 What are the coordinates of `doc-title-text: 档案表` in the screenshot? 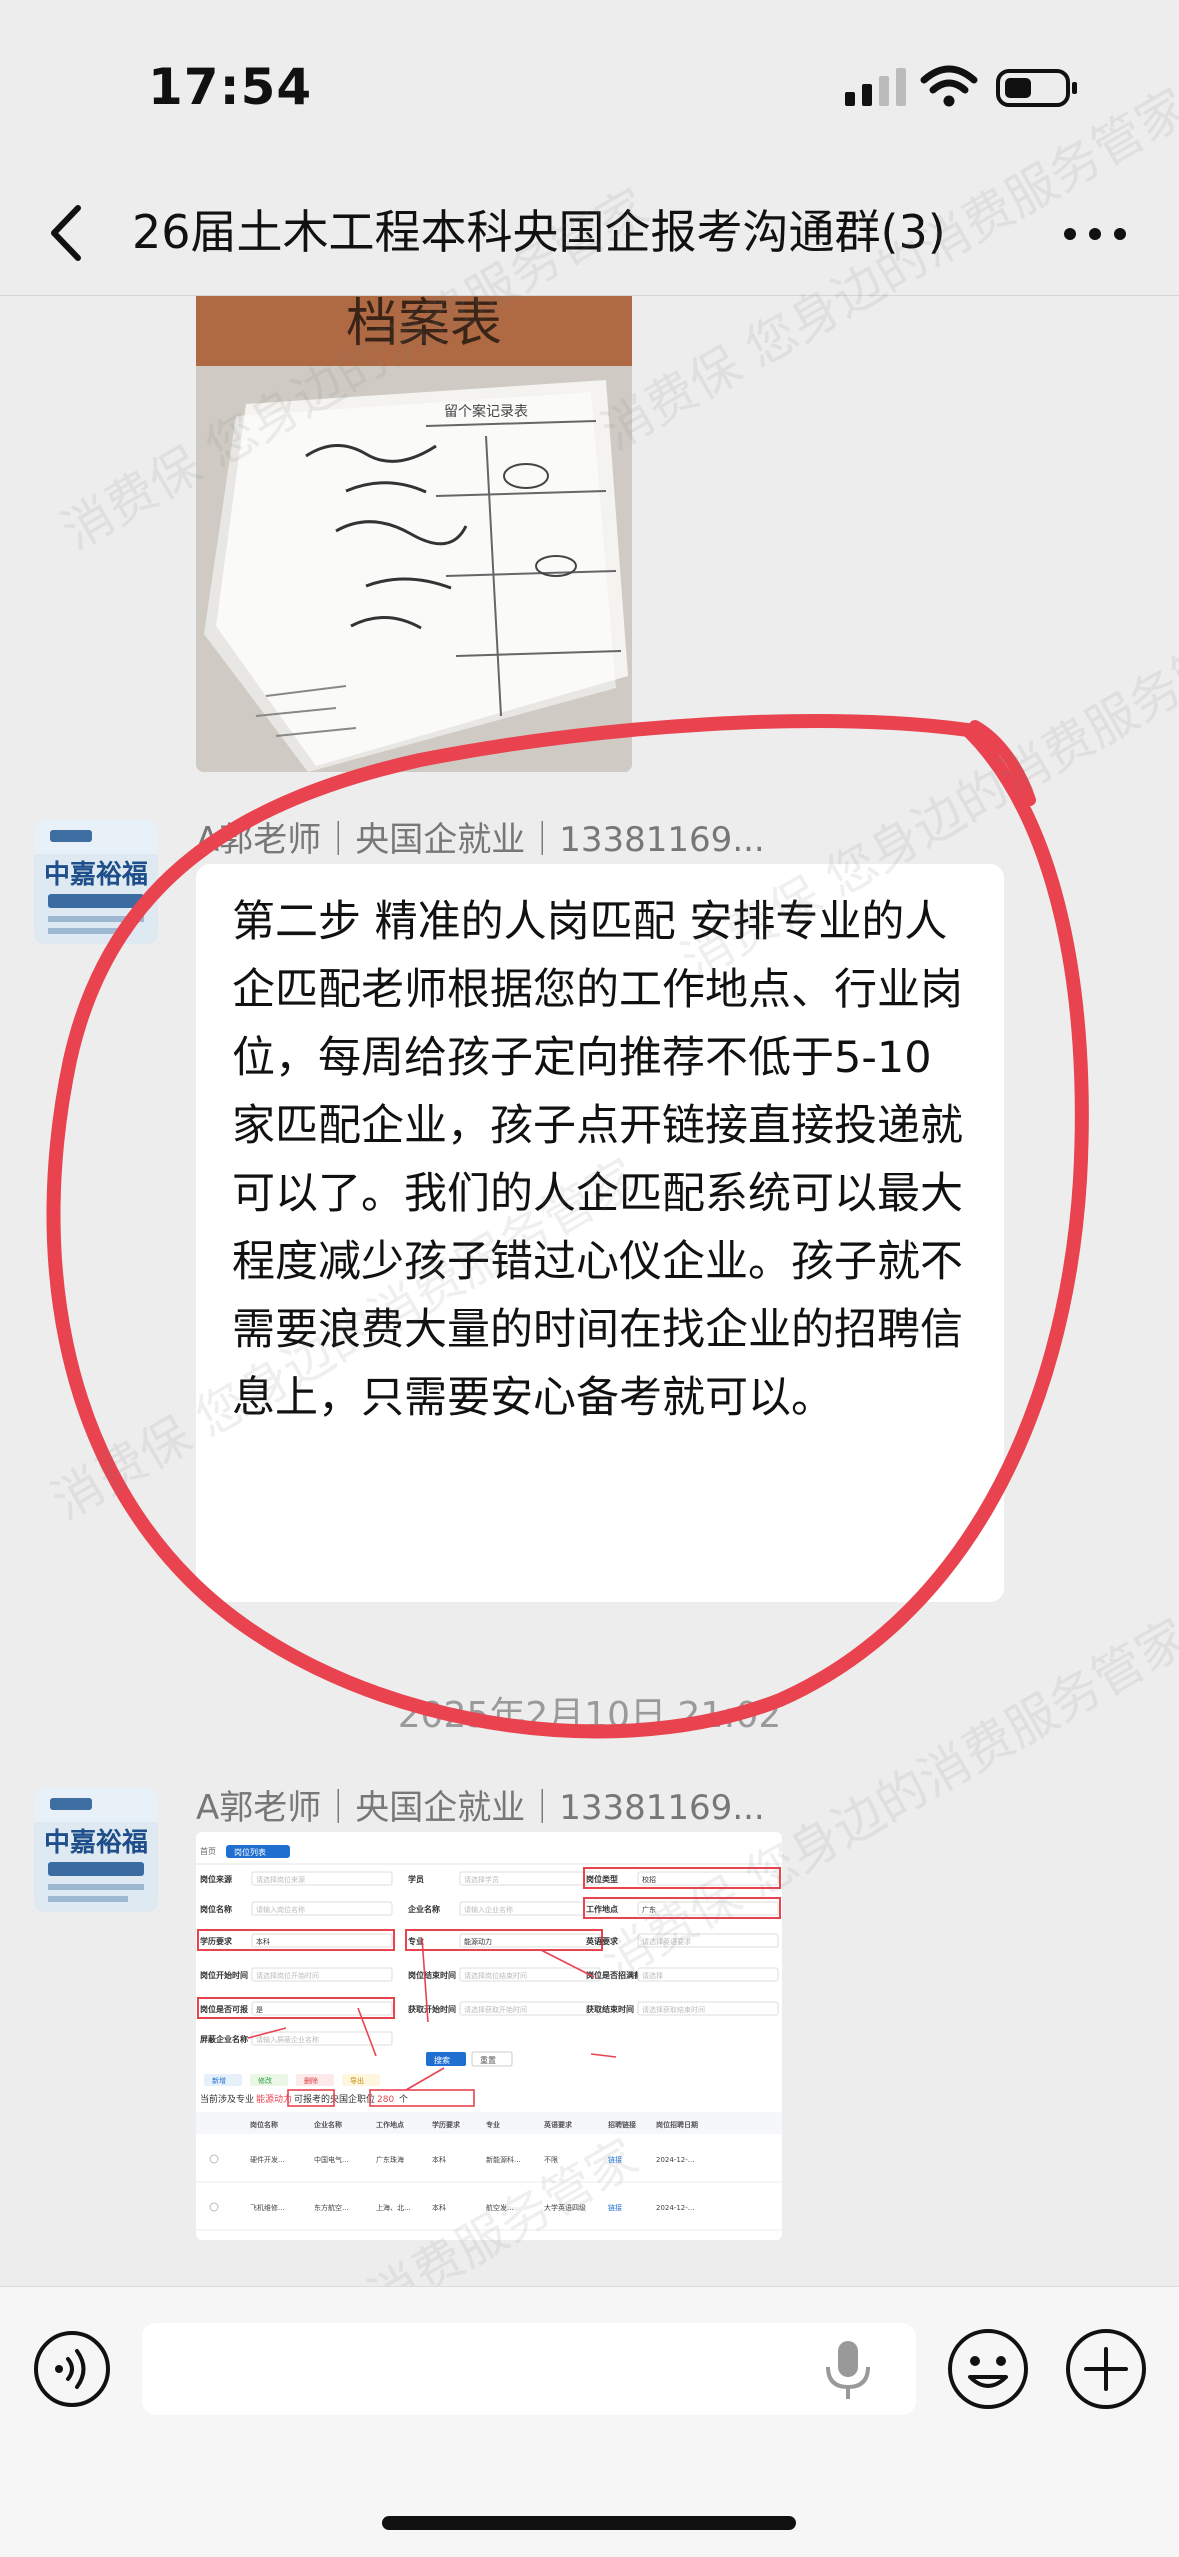 It's located at (424, 325).